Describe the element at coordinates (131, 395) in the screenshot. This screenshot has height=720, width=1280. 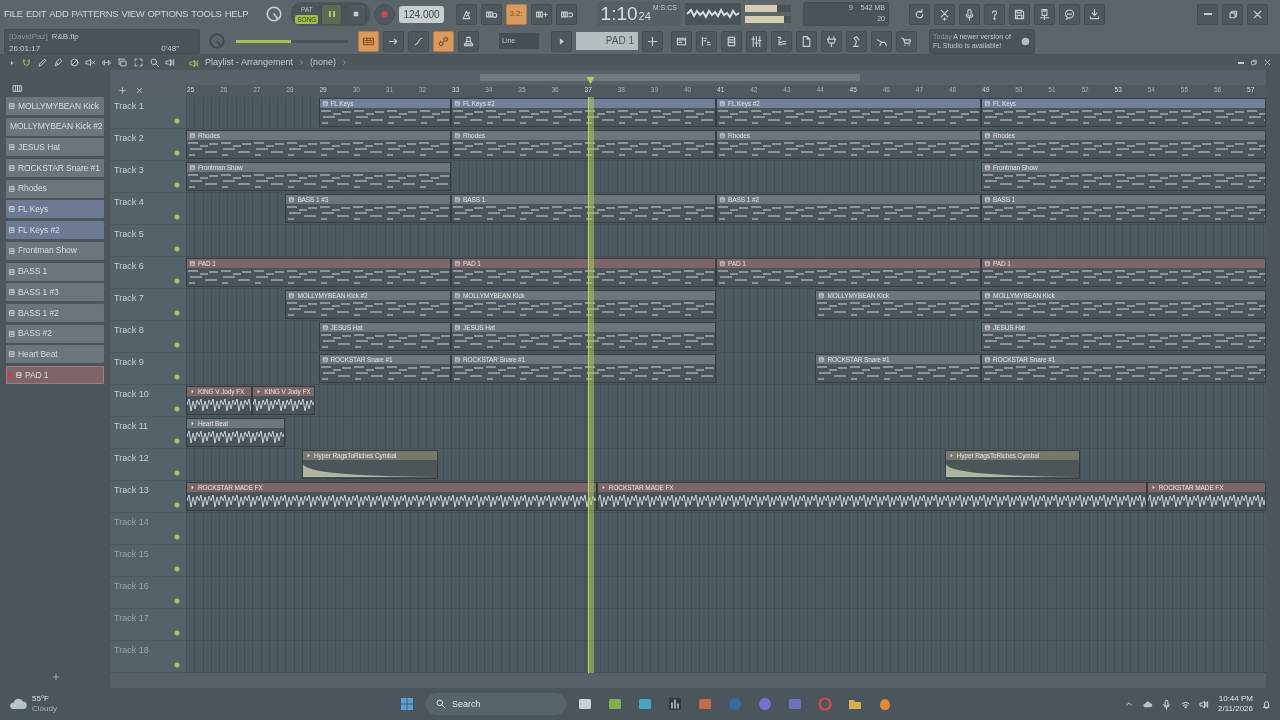
I see `track-name: Track 10` at that location.